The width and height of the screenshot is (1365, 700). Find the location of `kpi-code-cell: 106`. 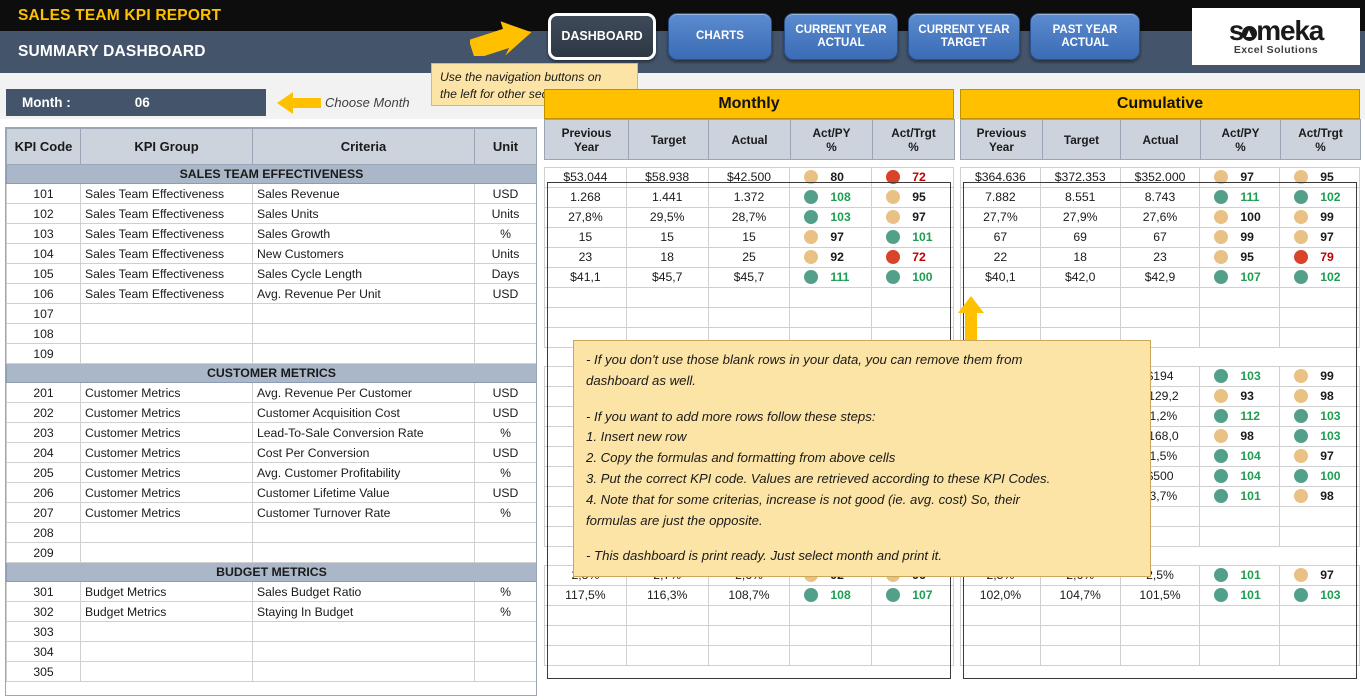

kpi-code-cell: 106 is located at coordinates (43, 293).